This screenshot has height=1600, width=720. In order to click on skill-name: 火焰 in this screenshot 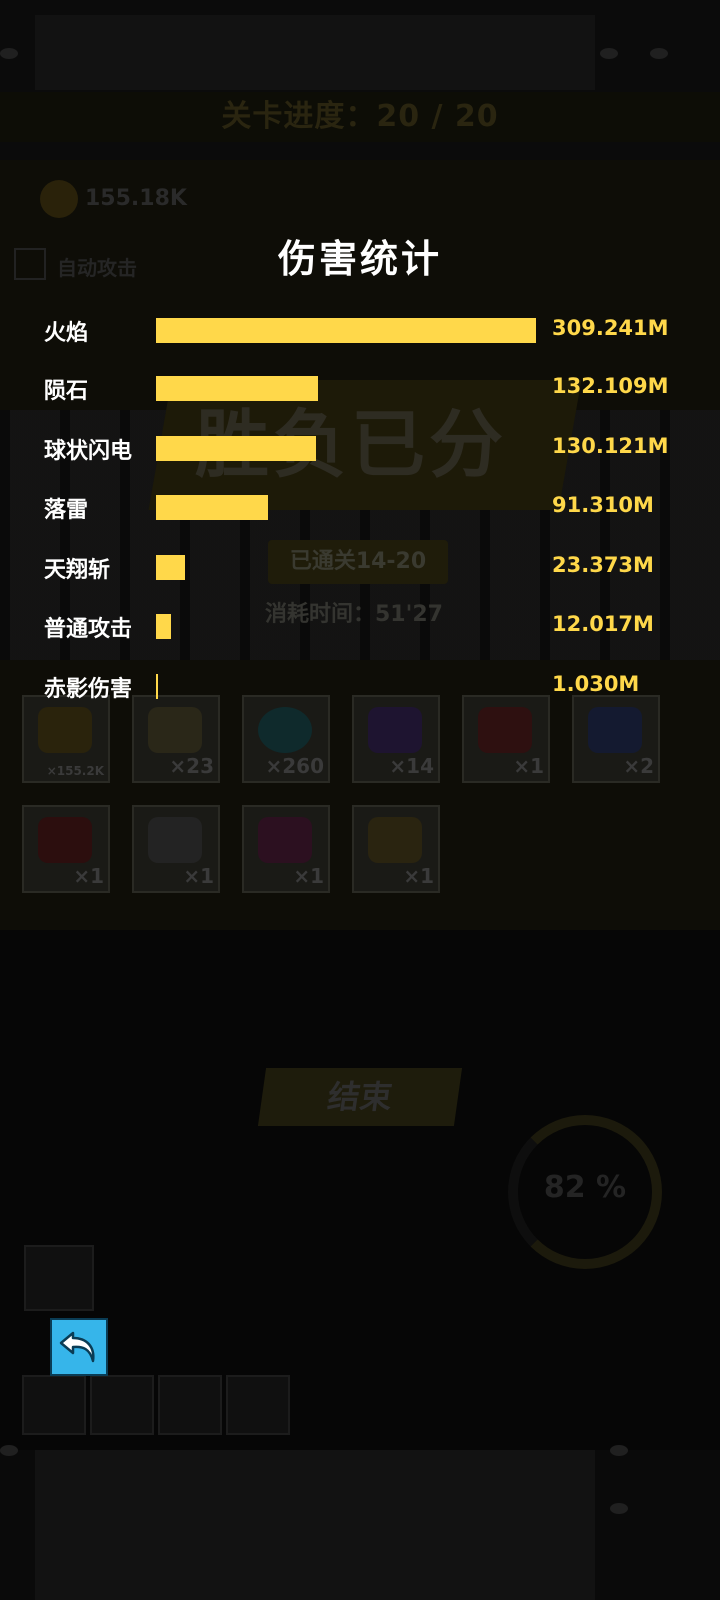, I will do `click(66, 333)`.